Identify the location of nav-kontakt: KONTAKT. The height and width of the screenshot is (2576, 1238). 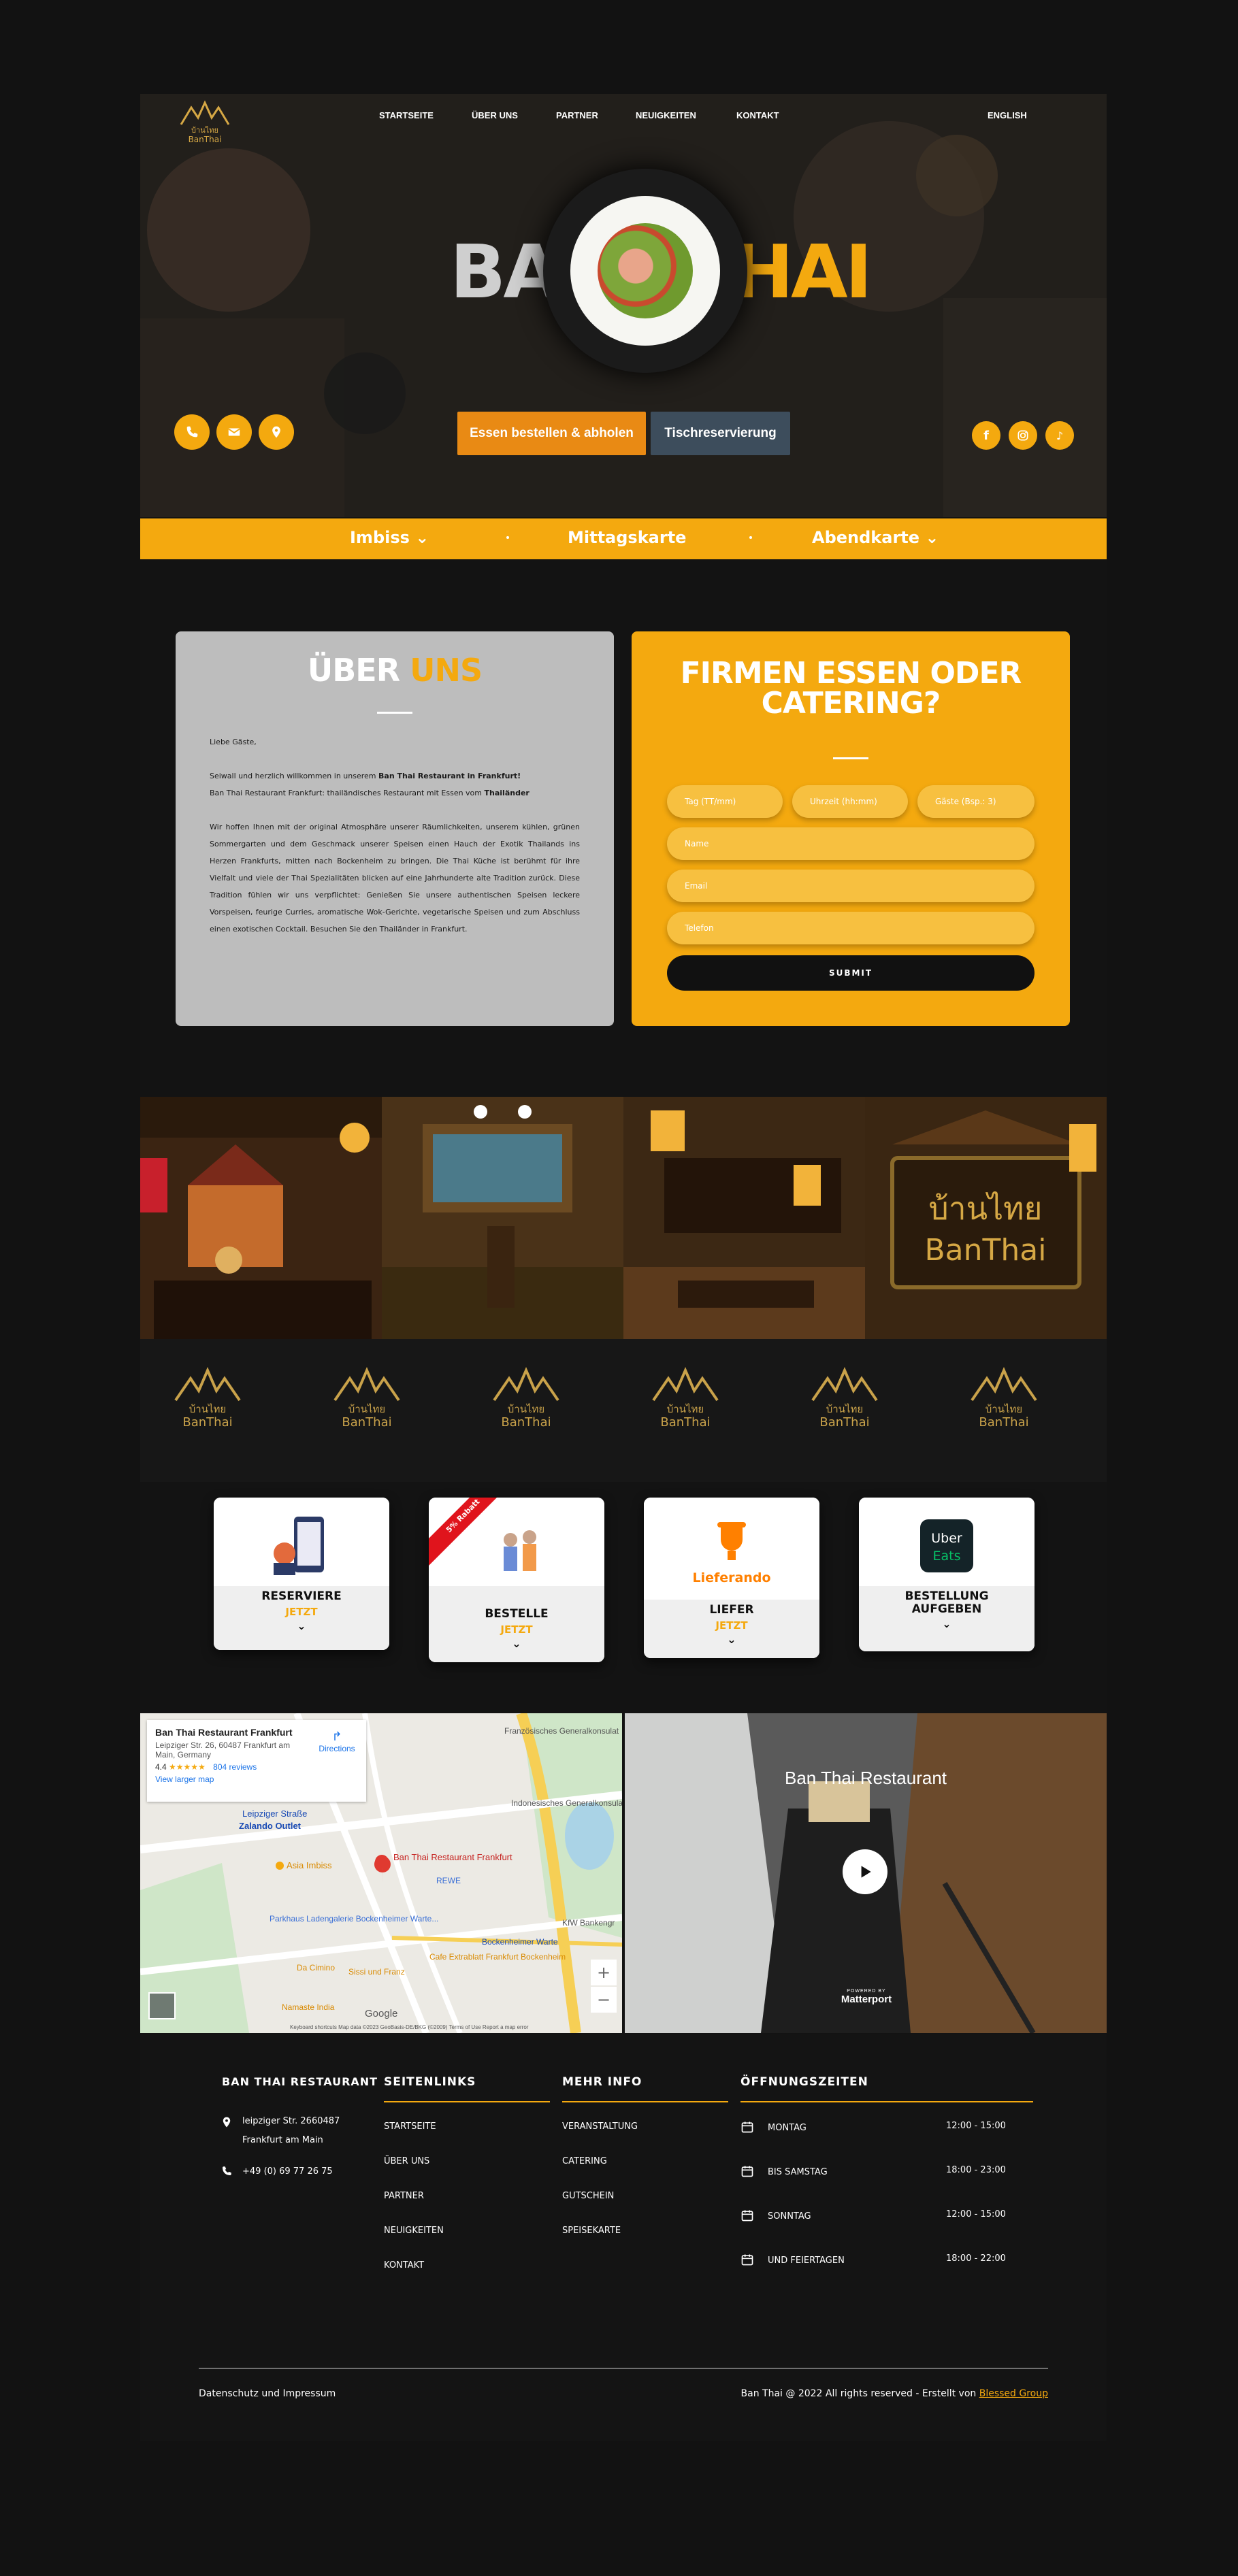
(757, 115).